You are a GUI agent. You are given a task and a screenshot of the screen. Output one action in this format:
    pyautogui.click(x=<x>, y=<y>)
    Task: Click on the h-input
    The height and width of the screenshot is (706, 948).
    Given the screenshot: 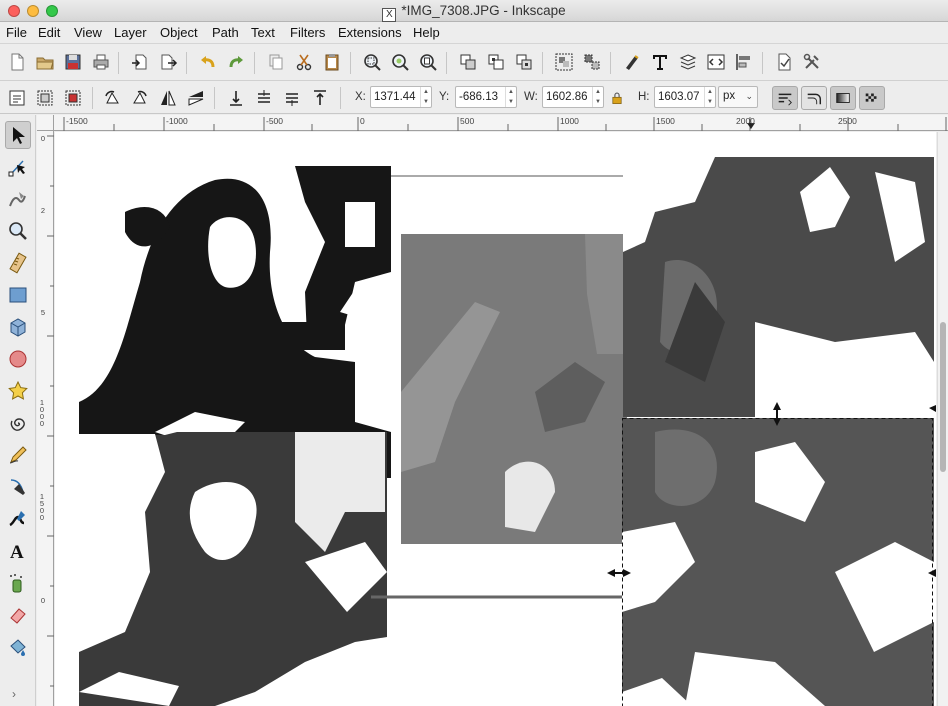 What is the action you would take?
    pyautogui.click(x=680, y=97)
    